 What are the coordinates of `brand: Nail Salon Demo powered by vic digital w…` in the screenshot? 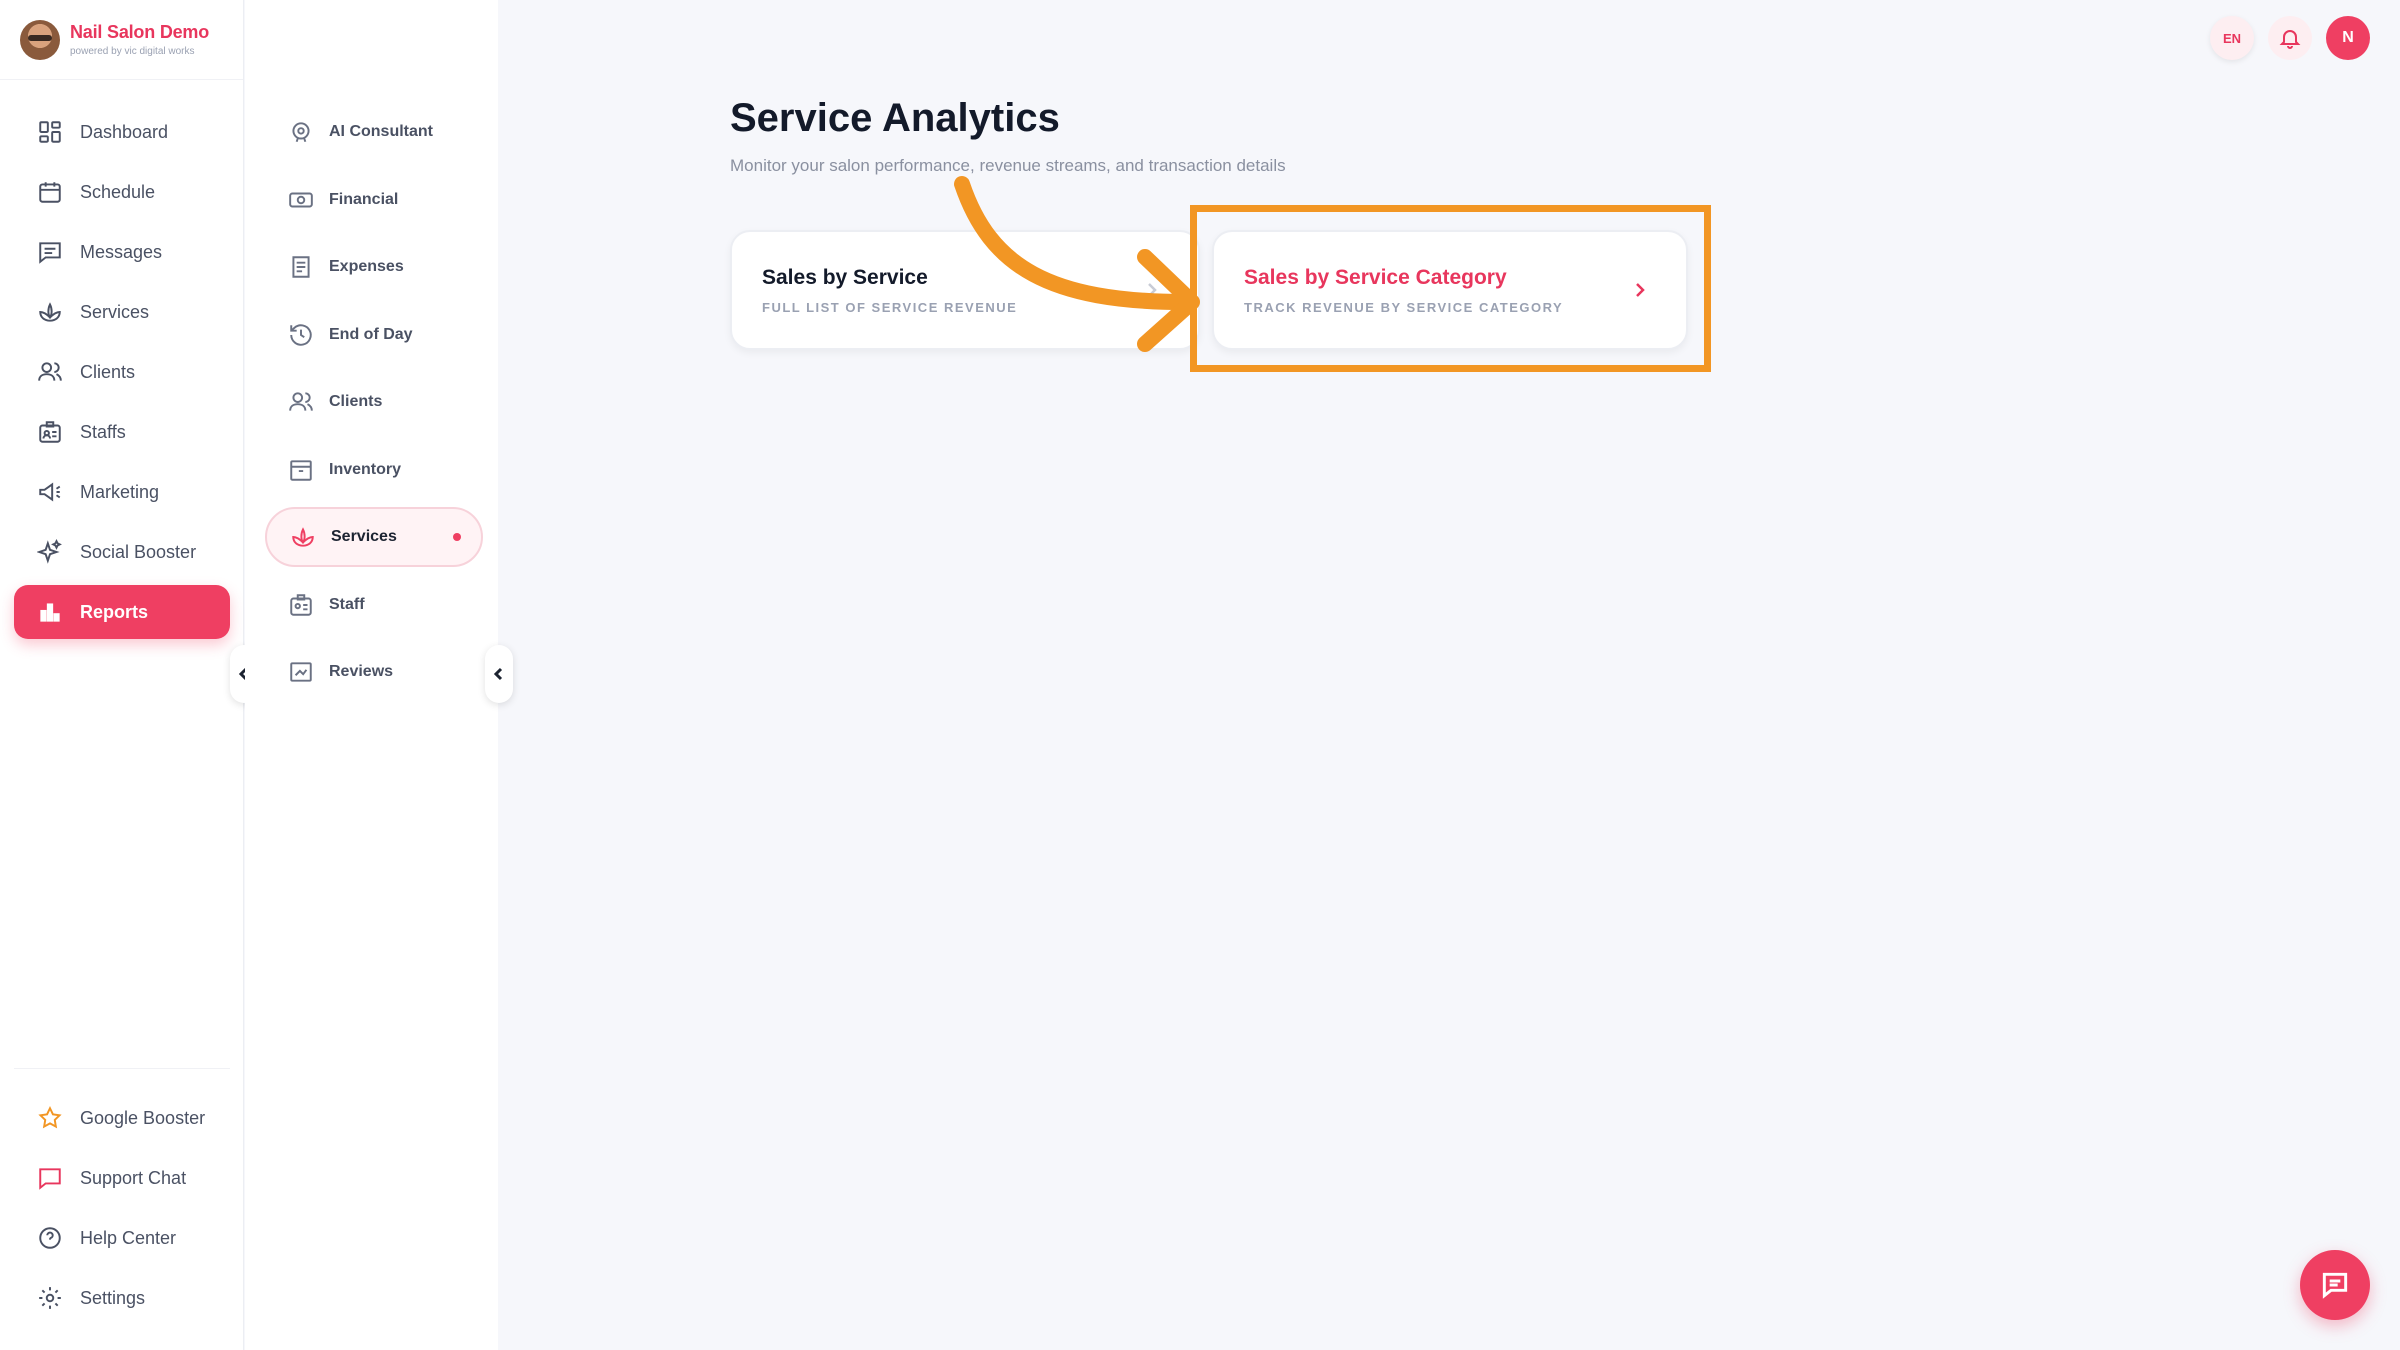 It's located at (121, 40).